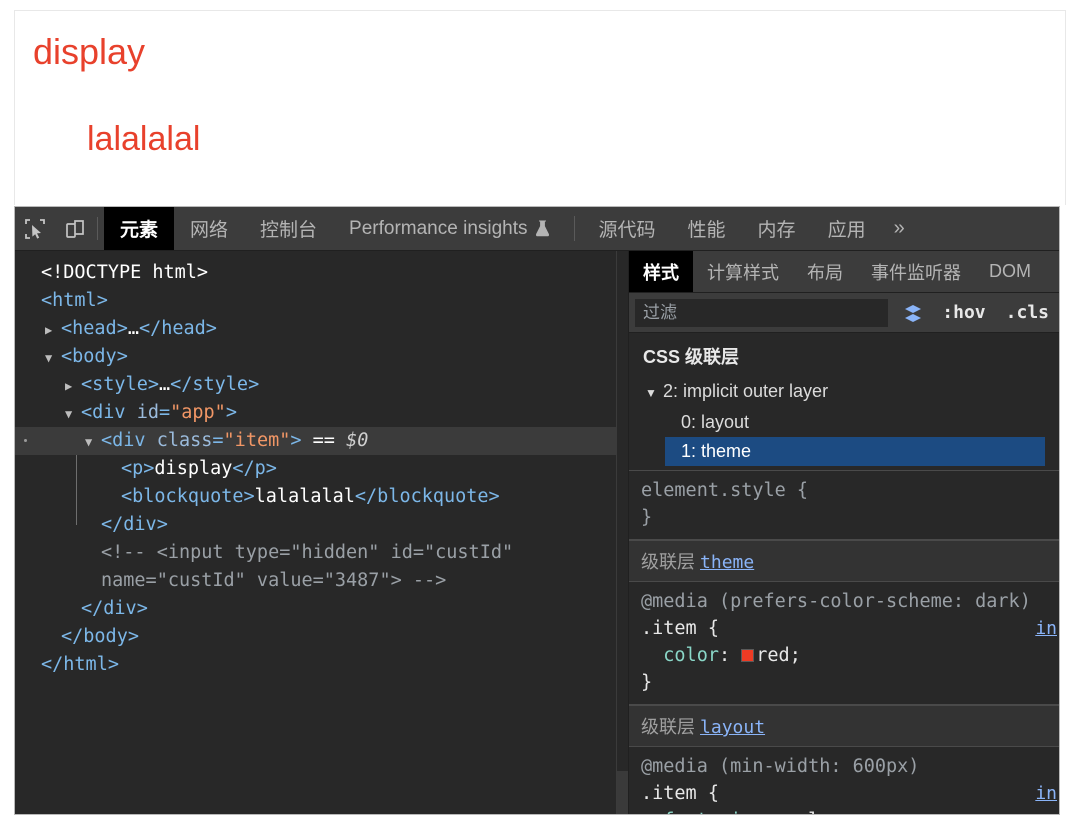 This screenshot has height=834, width=1080. What do you see at coordinates (825, 812) in the screenshot?
I see `declaration-value: x-large` at bounding box center [825, 812].